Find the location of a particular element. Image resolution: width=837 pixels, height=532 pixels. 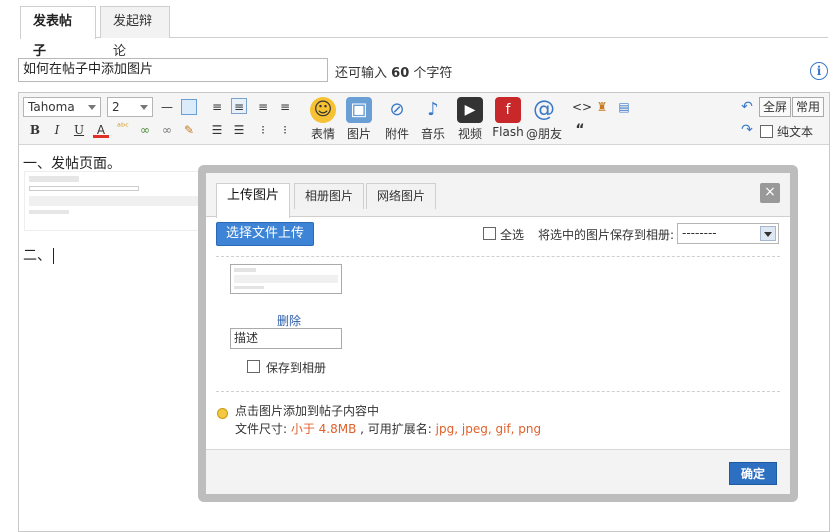

lightbulb-icon is located at coordinates (222, 413).